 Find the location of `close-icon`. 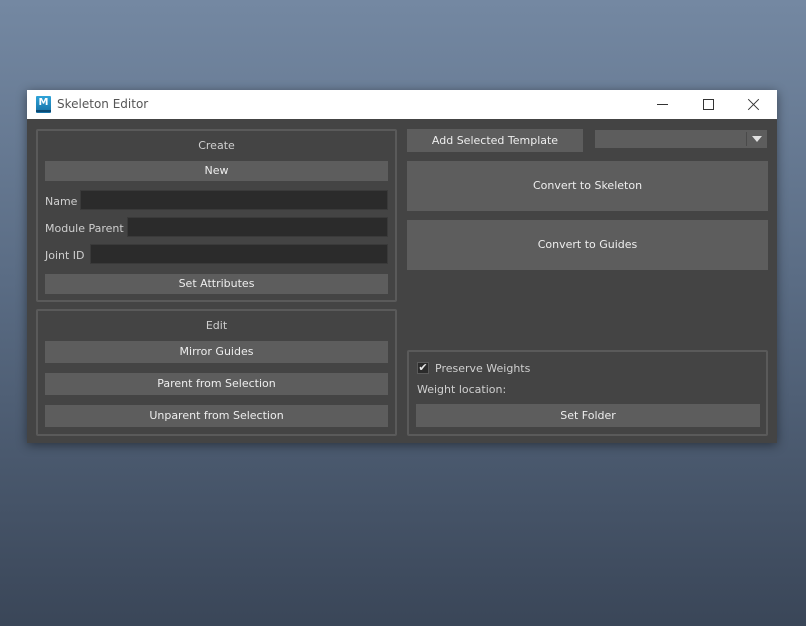

close-icon is located at coordinates (754, 104).